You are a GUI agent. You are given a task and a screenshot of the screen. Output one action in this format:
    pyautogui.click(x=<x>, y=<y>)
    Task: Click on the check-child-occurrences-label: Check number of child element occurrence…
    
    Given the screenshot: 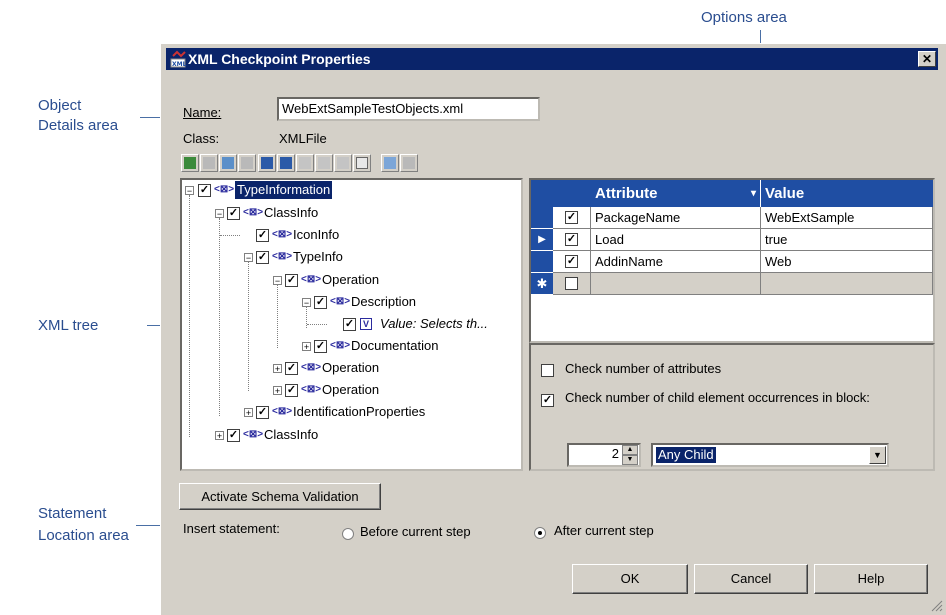 What is the action you would take?
    pyautogui.click(x=717, y=397)
    